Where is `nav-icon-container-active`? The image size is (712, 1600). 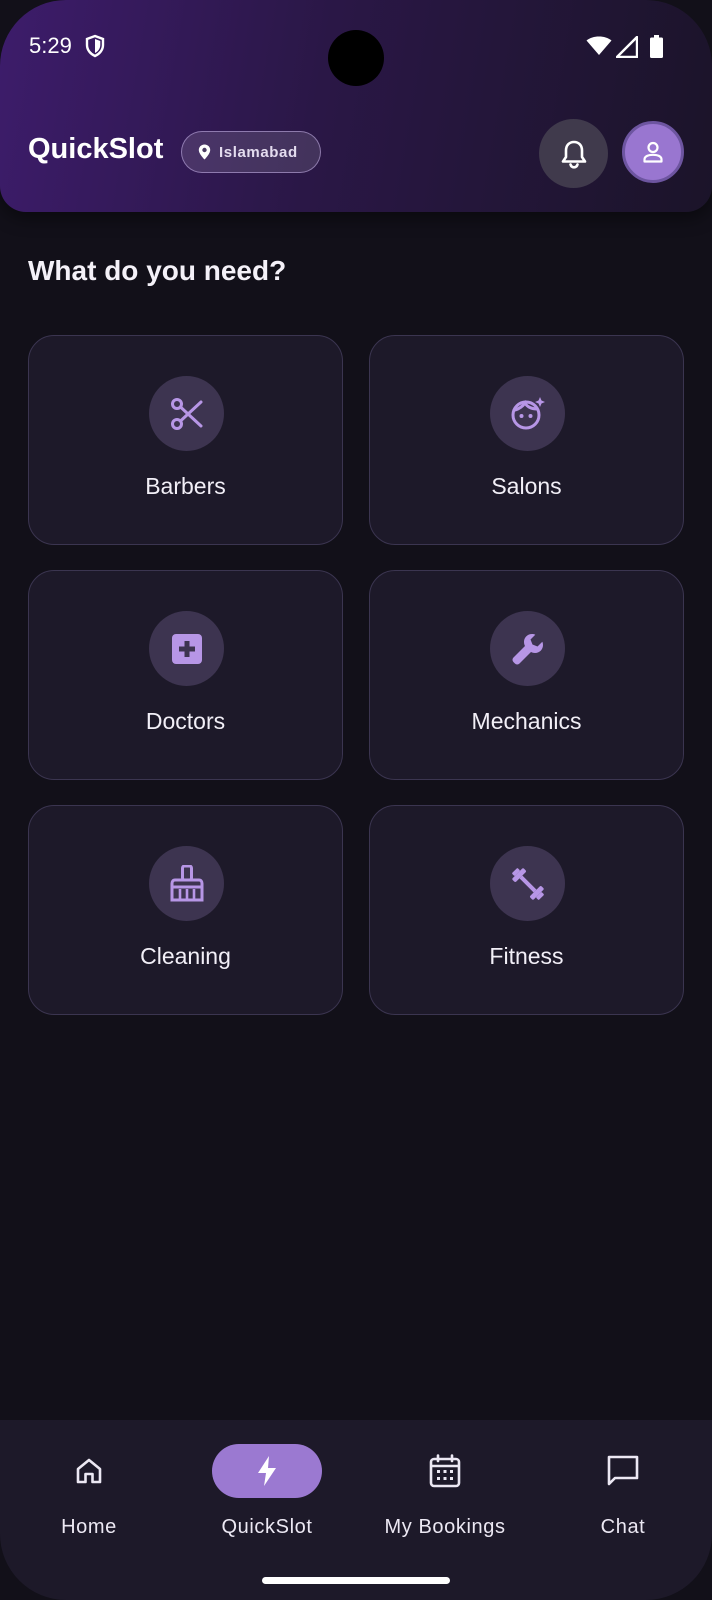 nav-icon-container-active is located at coordinates (267, 1471).